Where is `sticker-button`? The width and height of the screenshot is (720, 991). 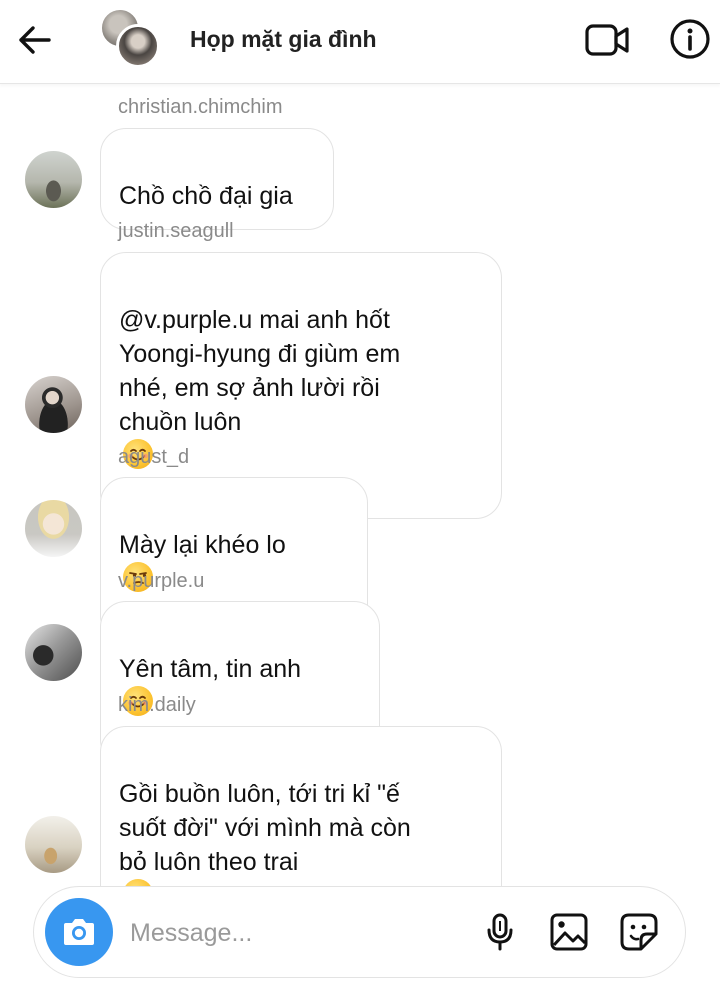
sticker-button is located at coordinates (639, 932).